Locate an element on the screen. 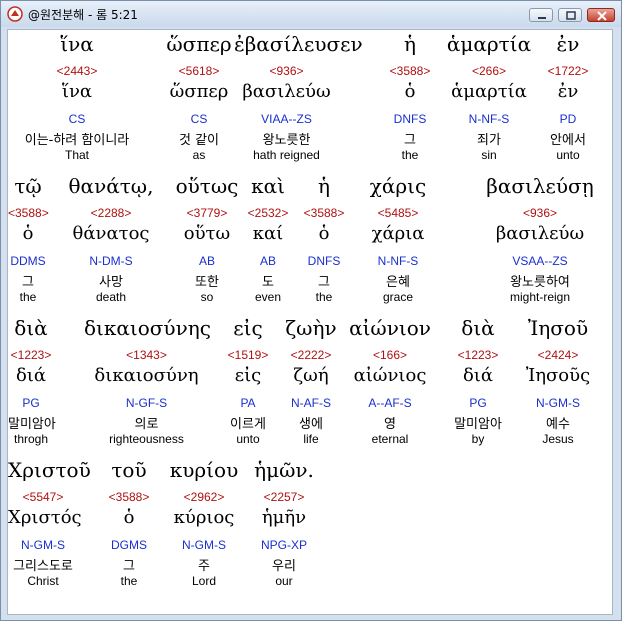 Image resolution: width=622 pixels, height=621 pixels. word-cell: Ἰησοῦ <2424> Ἰησοῦς N-GM-S 예수 Jesus is located at coordinates (558, 384).